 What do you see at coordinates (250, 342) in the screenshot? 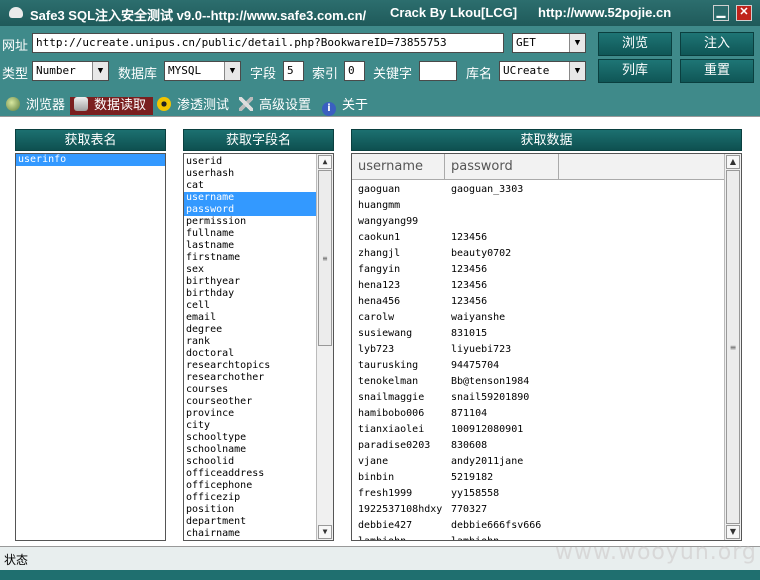
I see `field-list-item: rank` at bounding box center [250, 342].